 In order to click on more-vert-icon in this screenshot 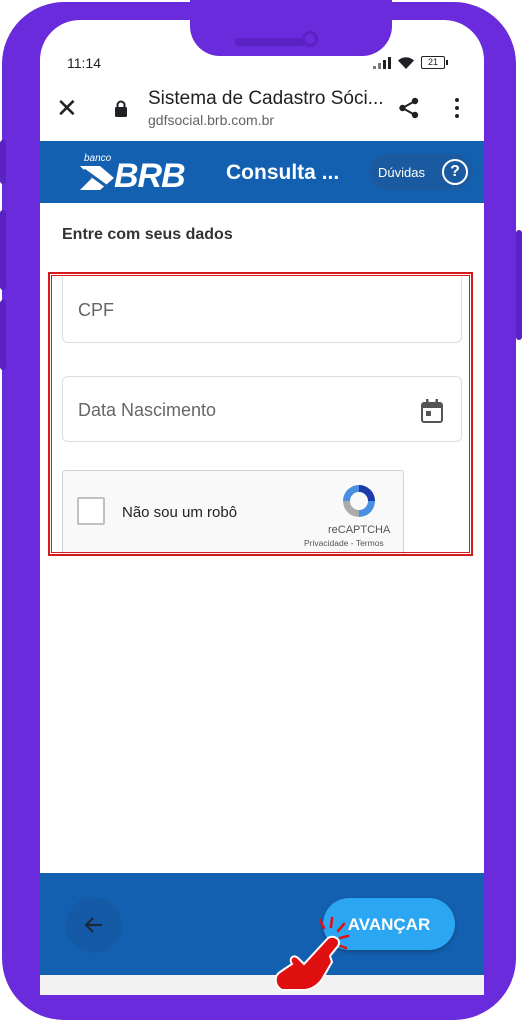, I will do `click(457, 110)`.